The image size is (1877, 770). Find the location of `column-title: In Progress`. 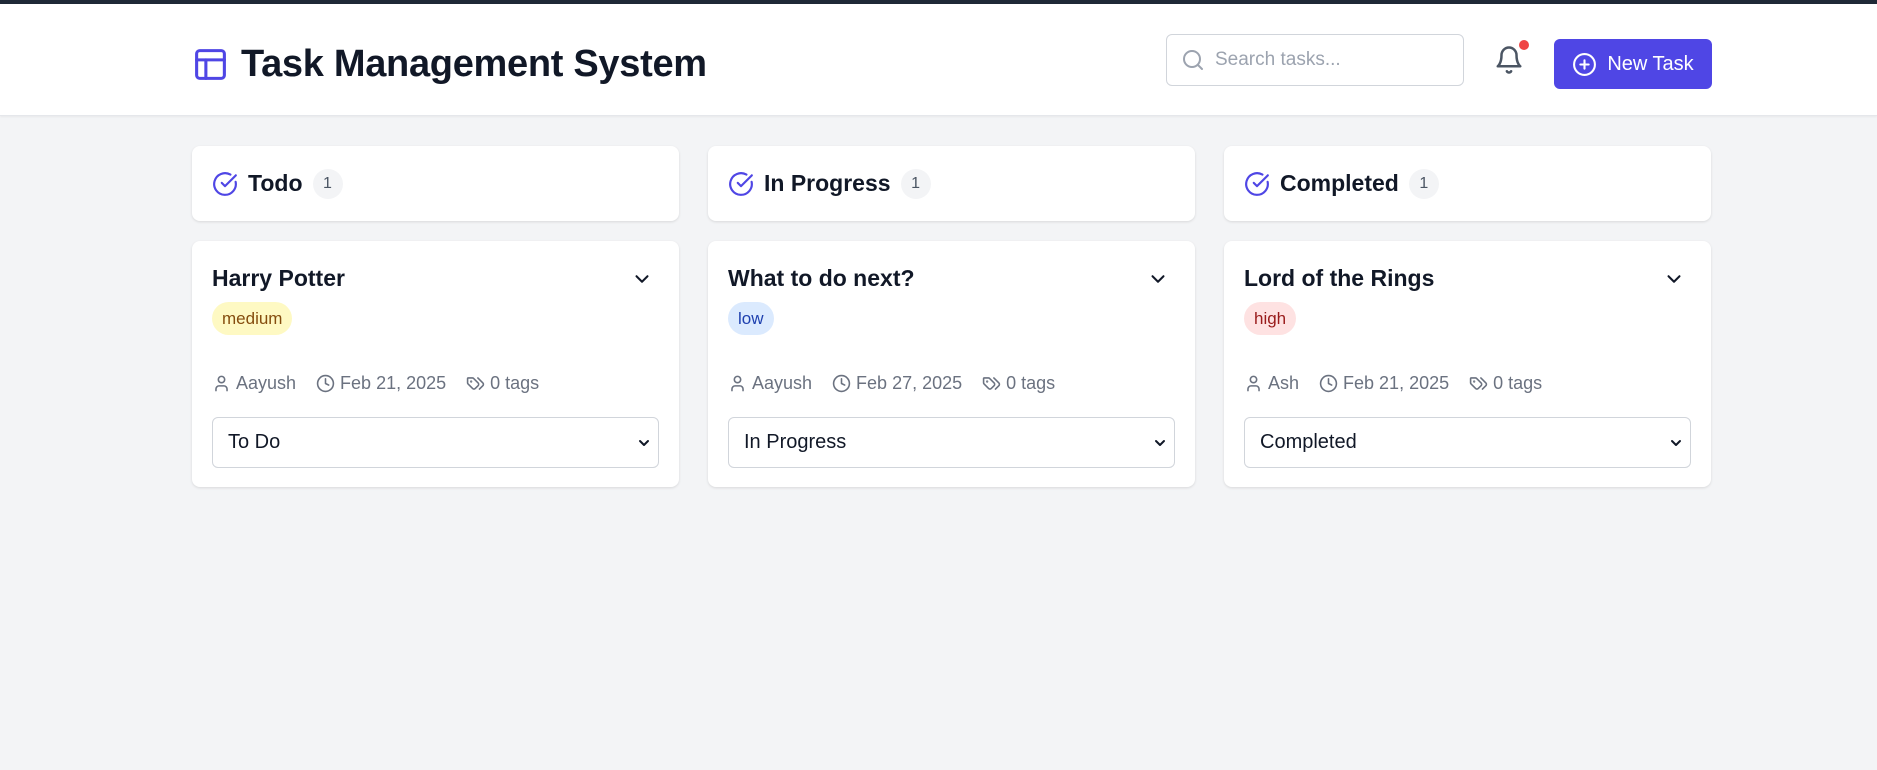

column-title: In Progress is located at coordinates (827, 183).